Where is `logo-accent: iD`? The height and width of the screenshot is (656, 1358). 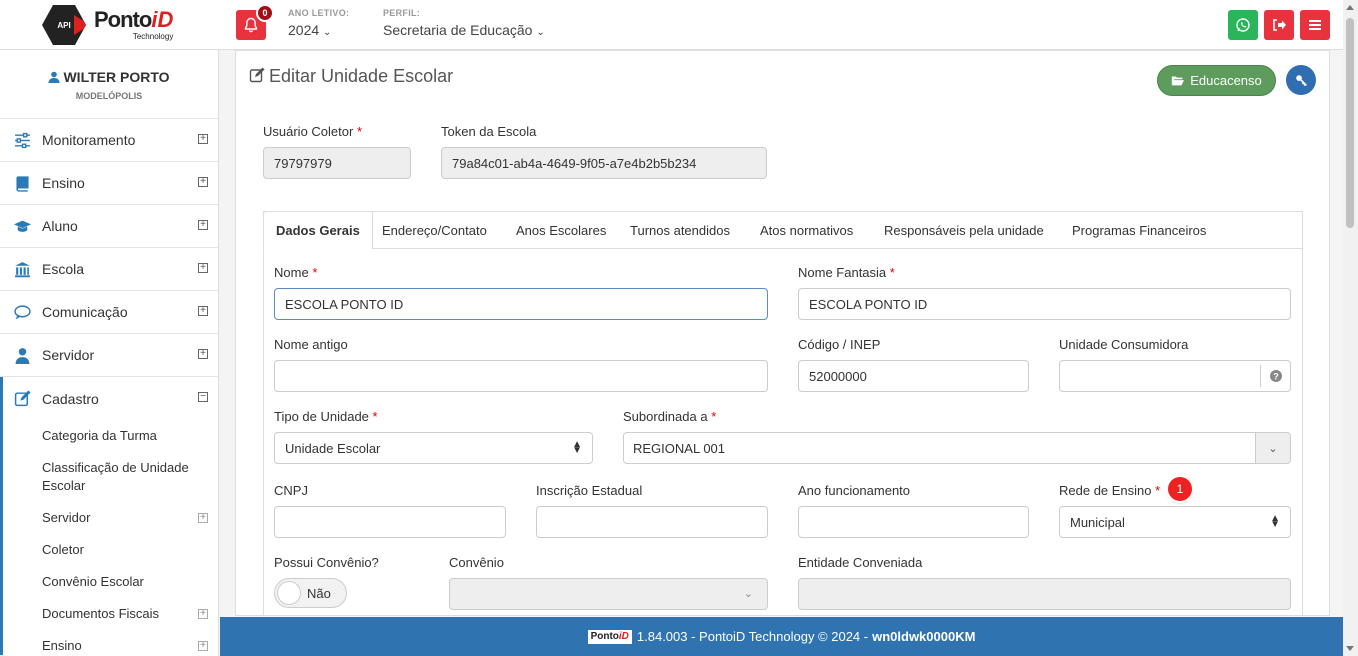 logo-accent: iD is located at coordinates (162, 19).